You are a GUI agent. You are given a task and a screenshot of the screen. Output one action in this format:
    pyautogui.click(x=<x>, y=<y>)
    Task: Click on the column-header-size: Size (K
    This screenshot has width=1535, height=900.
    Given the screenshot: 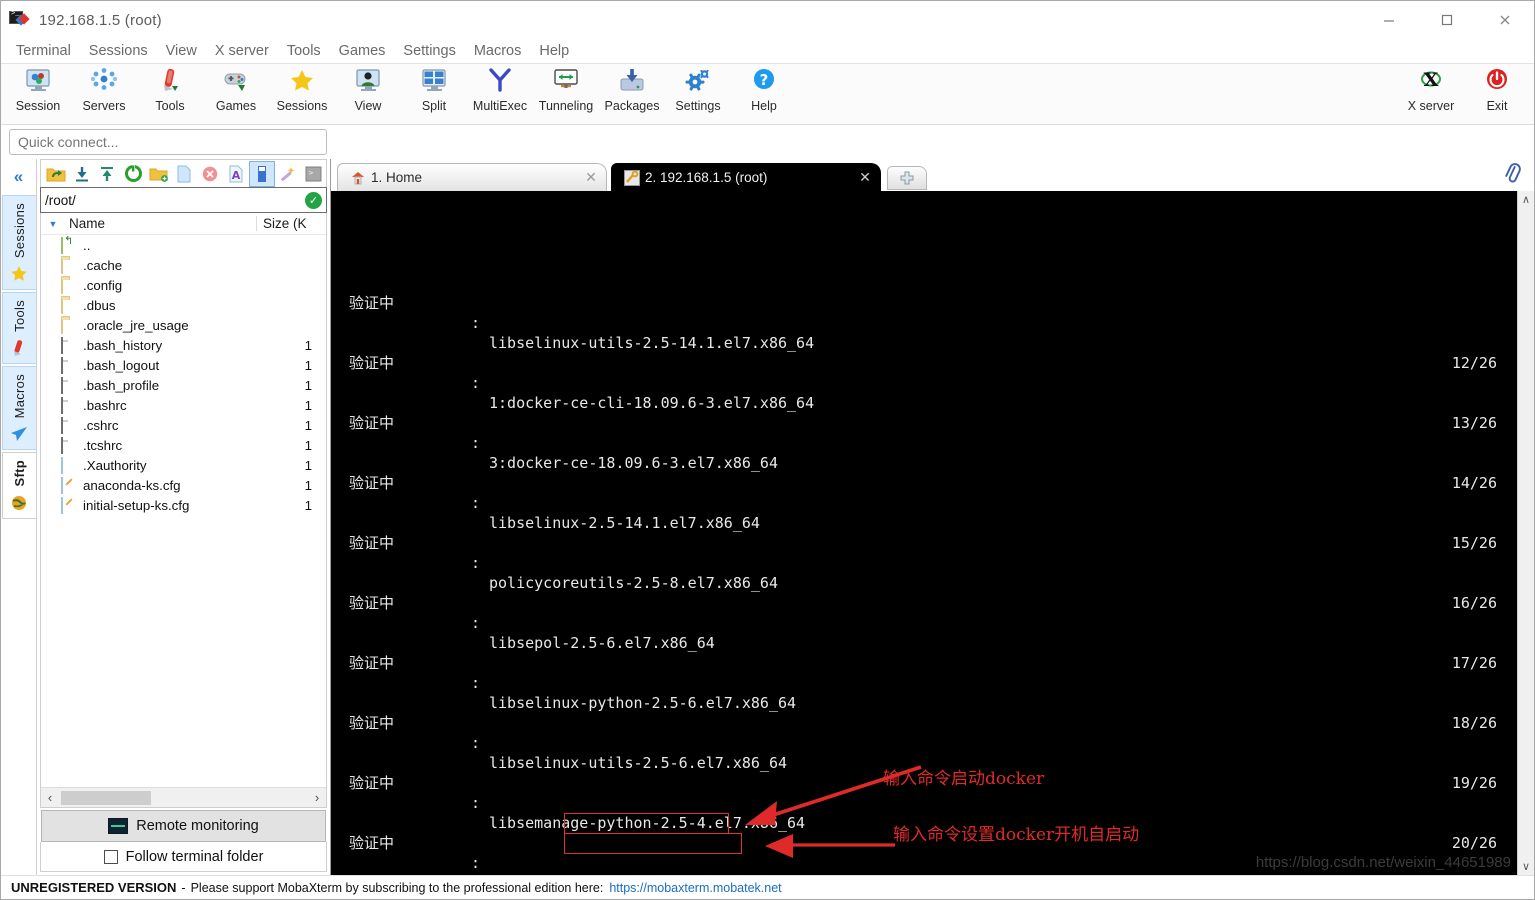 What is the action you would take?
    pyautogui.click(x=291, y=223)
    